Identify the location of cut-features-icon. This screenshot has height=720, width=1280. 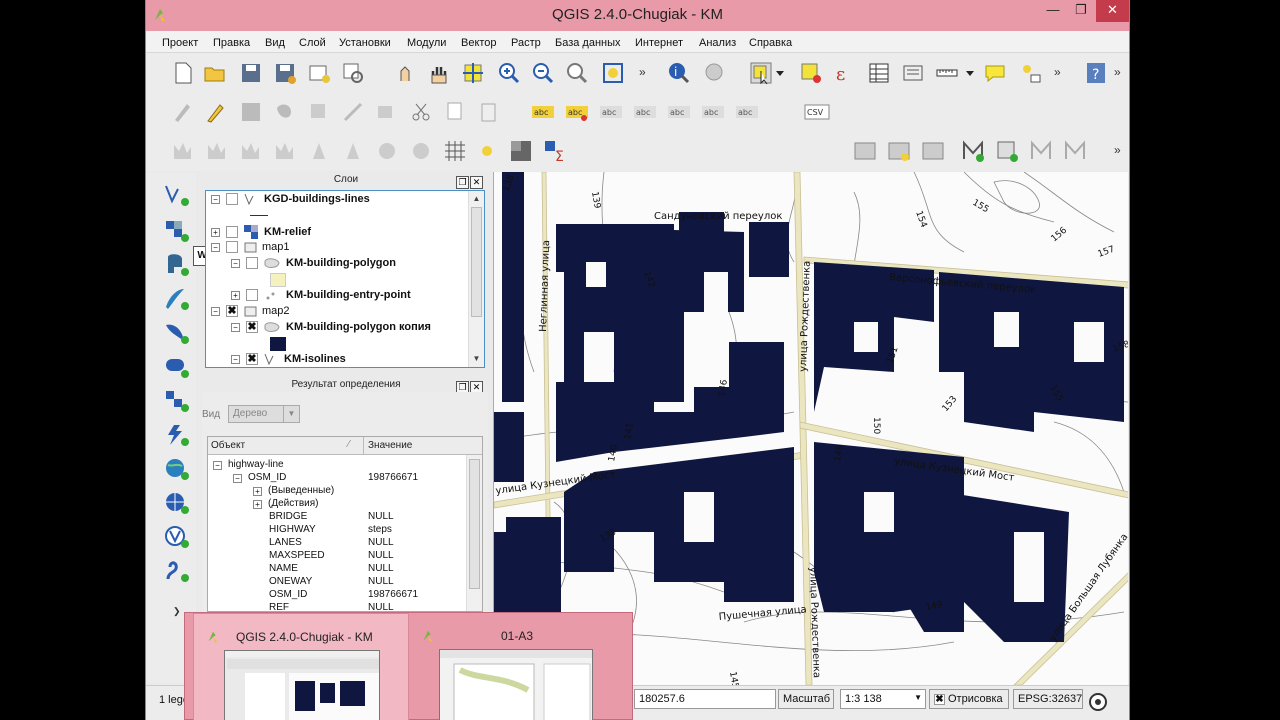
(421, 112).